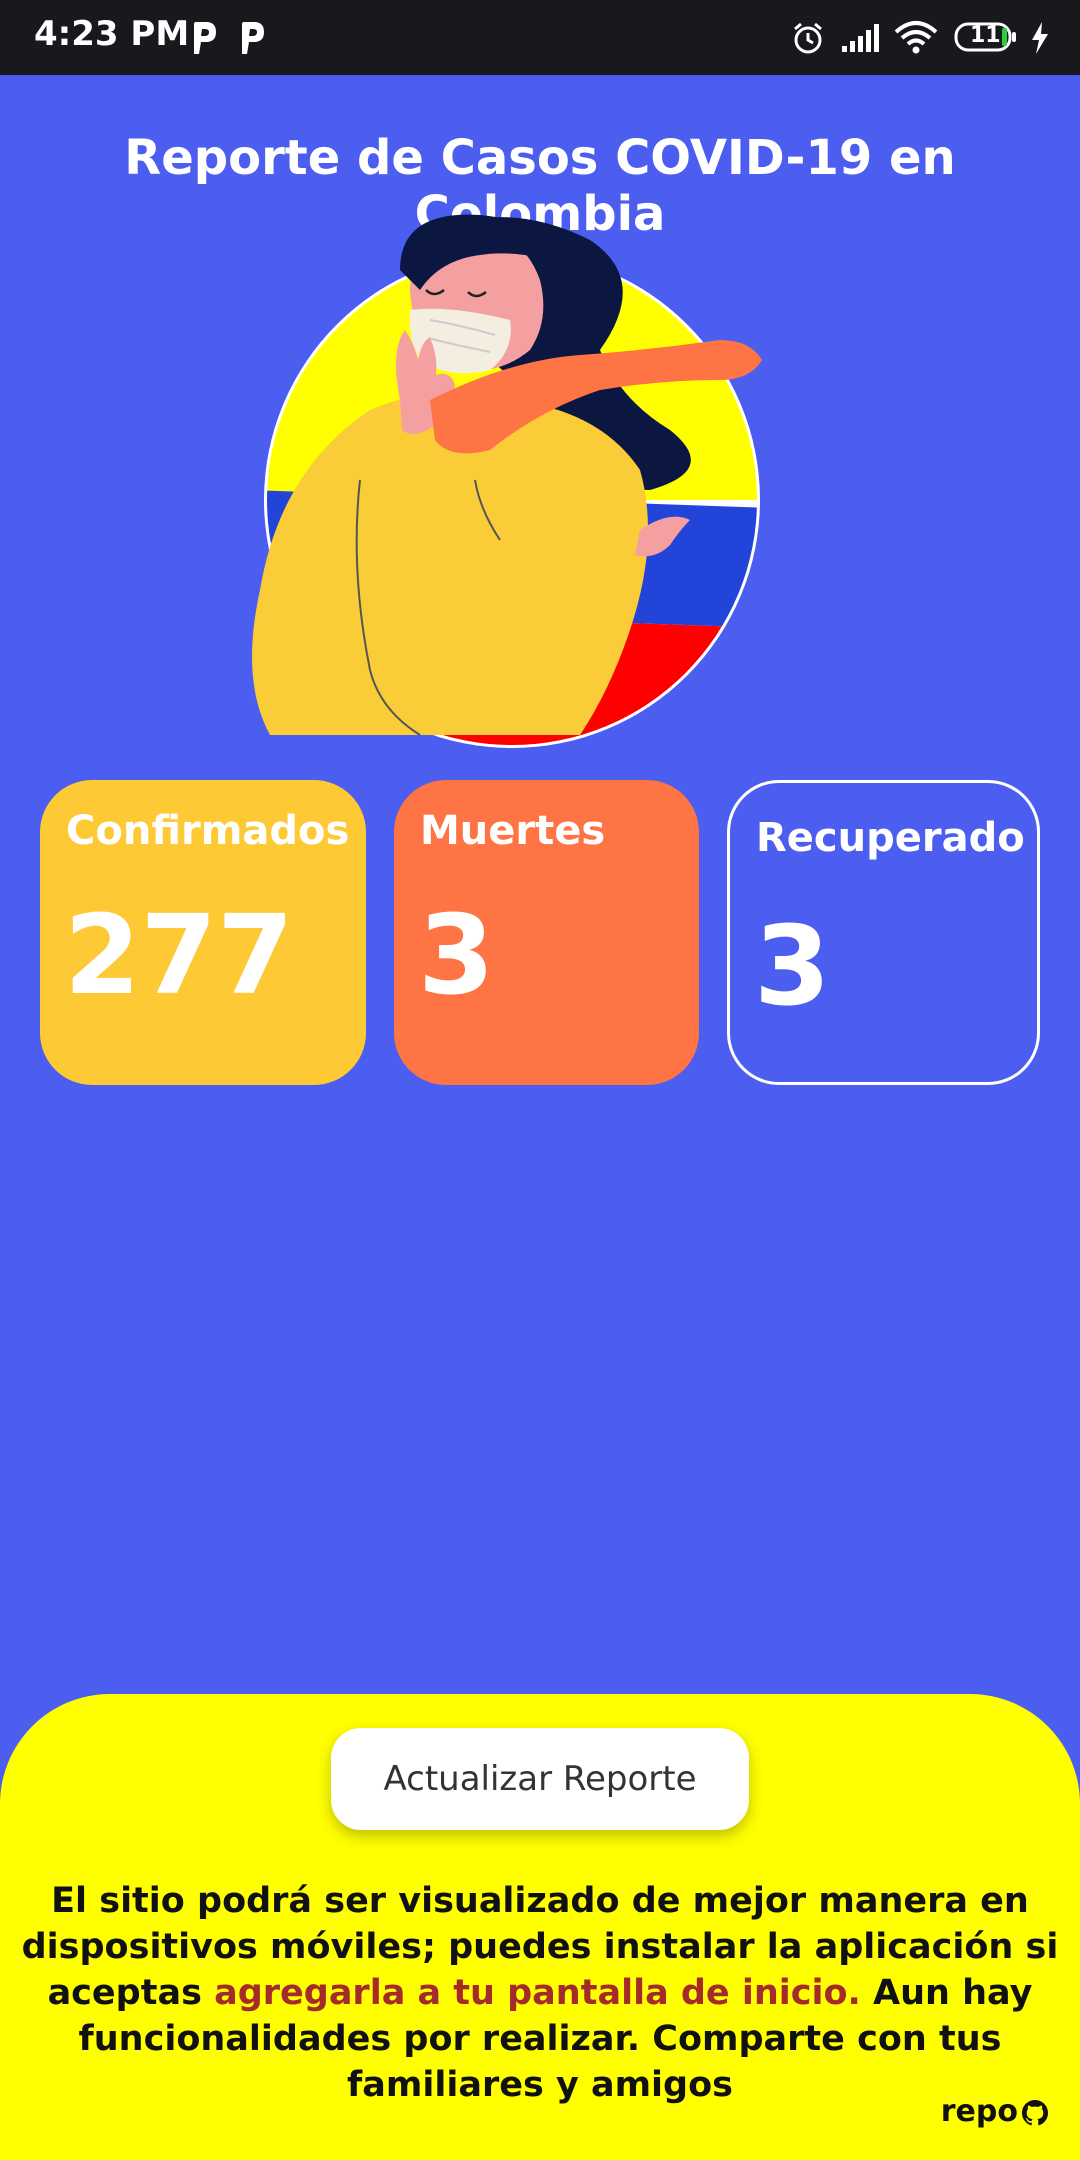 The height and width of the screenshot is (2160, 1080). What do you see at coordinates (112, 34) in the screenshot?
I see `status-time: 4:23 PM` at bounding box center [112, 34].